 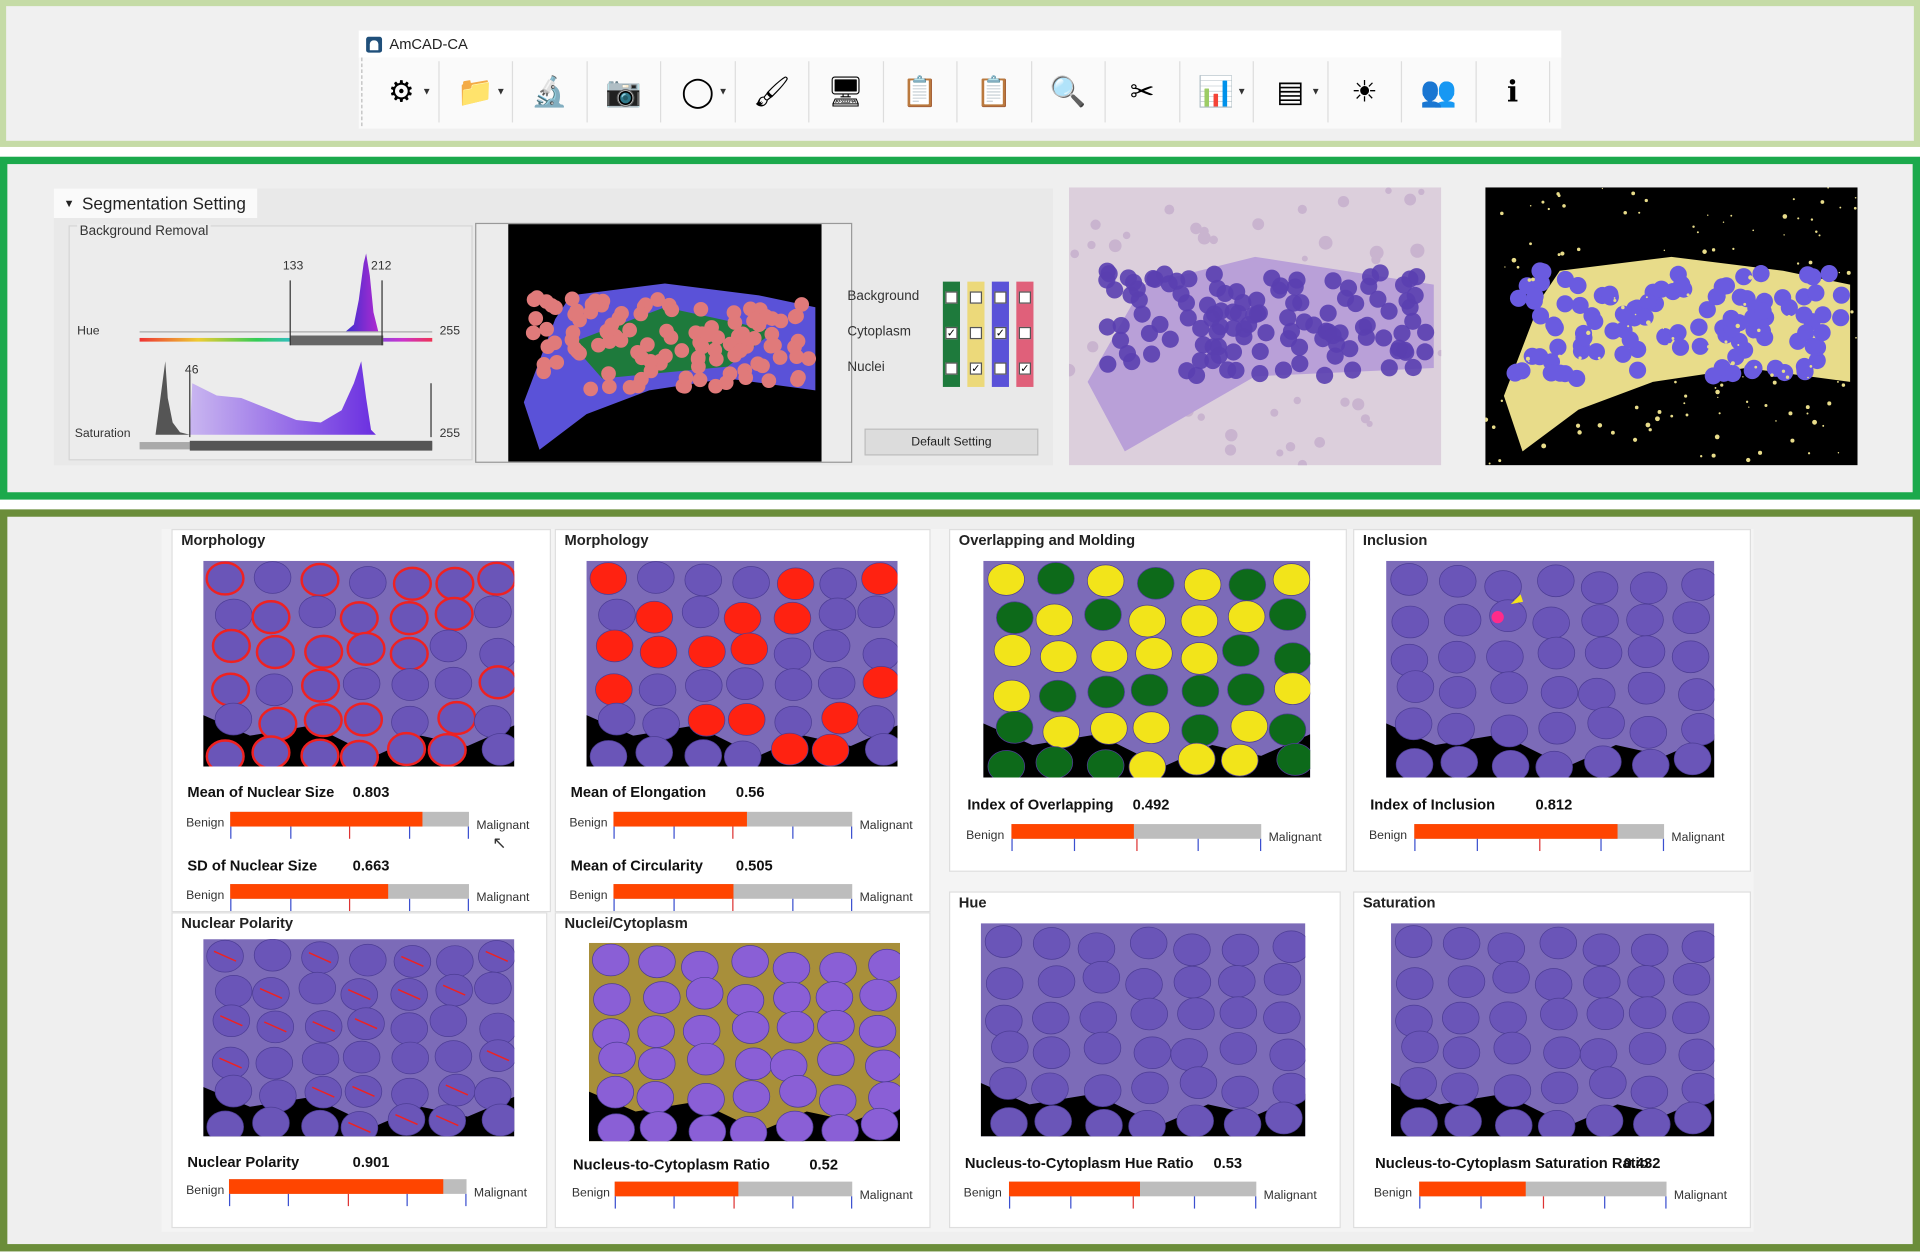 What do you see at coordinates (624, 92) in the screenshot?
I see `camera-button: 📷` at bounding box center [624, 92].